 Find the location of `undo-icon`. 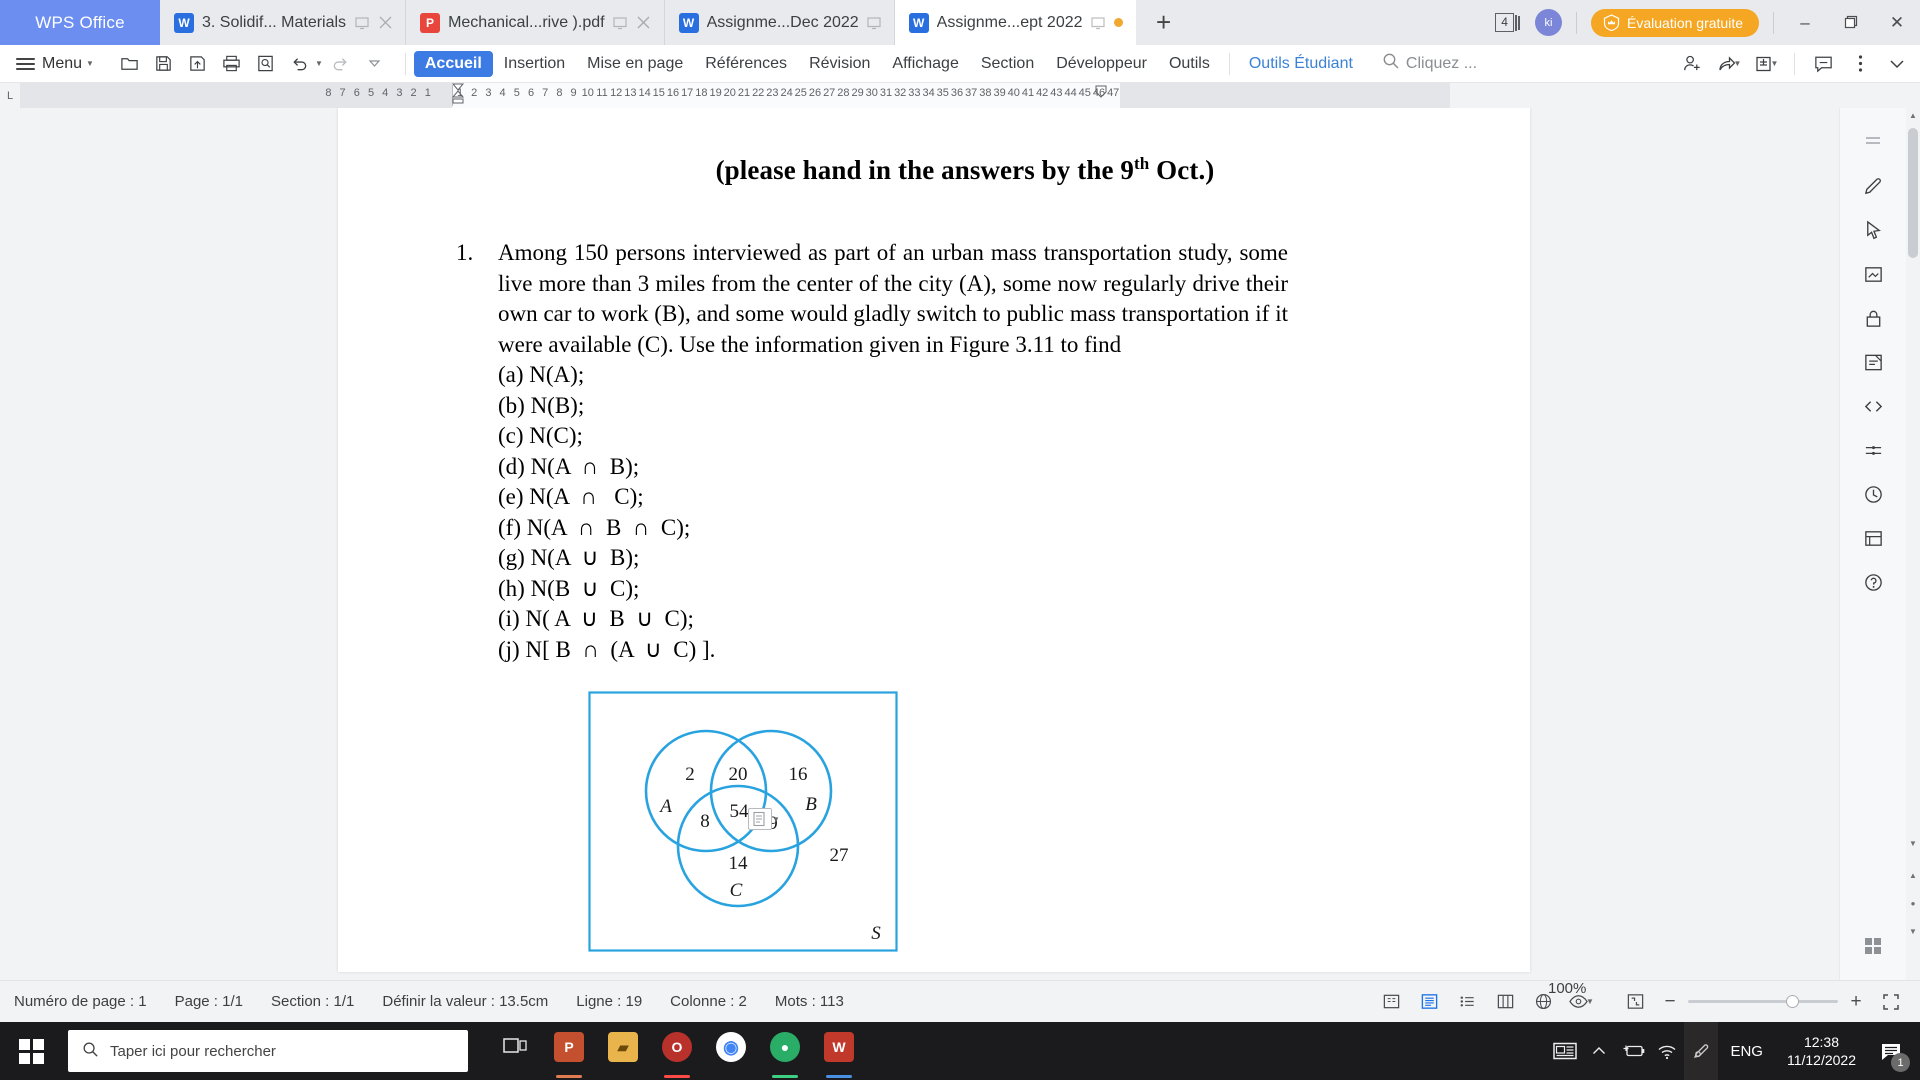

undo-icon is located at coordinates (300, 64).